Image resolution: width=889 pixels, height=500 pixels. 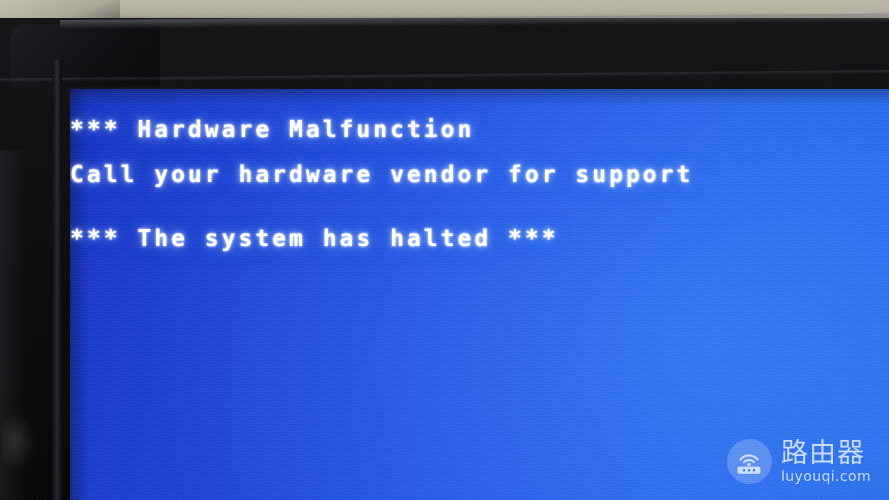 I want to click on watermark-brand-url: luyouqi.com, so click(x=825, y=476).